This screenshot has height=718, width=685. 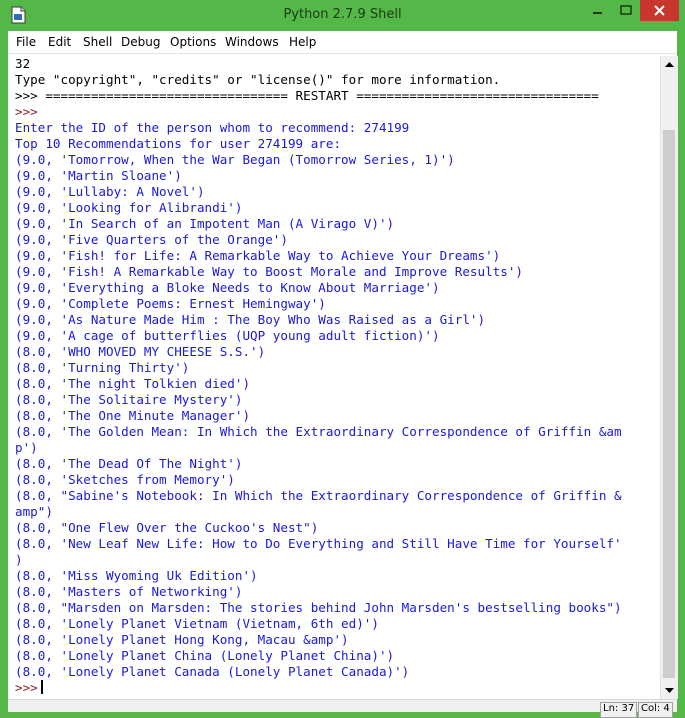 What do you see at coordinates (125, 479) in the screenshot?
I see `shell-line: (8.0, 'Sketches from Memory')` at bounding box center [125, 479].